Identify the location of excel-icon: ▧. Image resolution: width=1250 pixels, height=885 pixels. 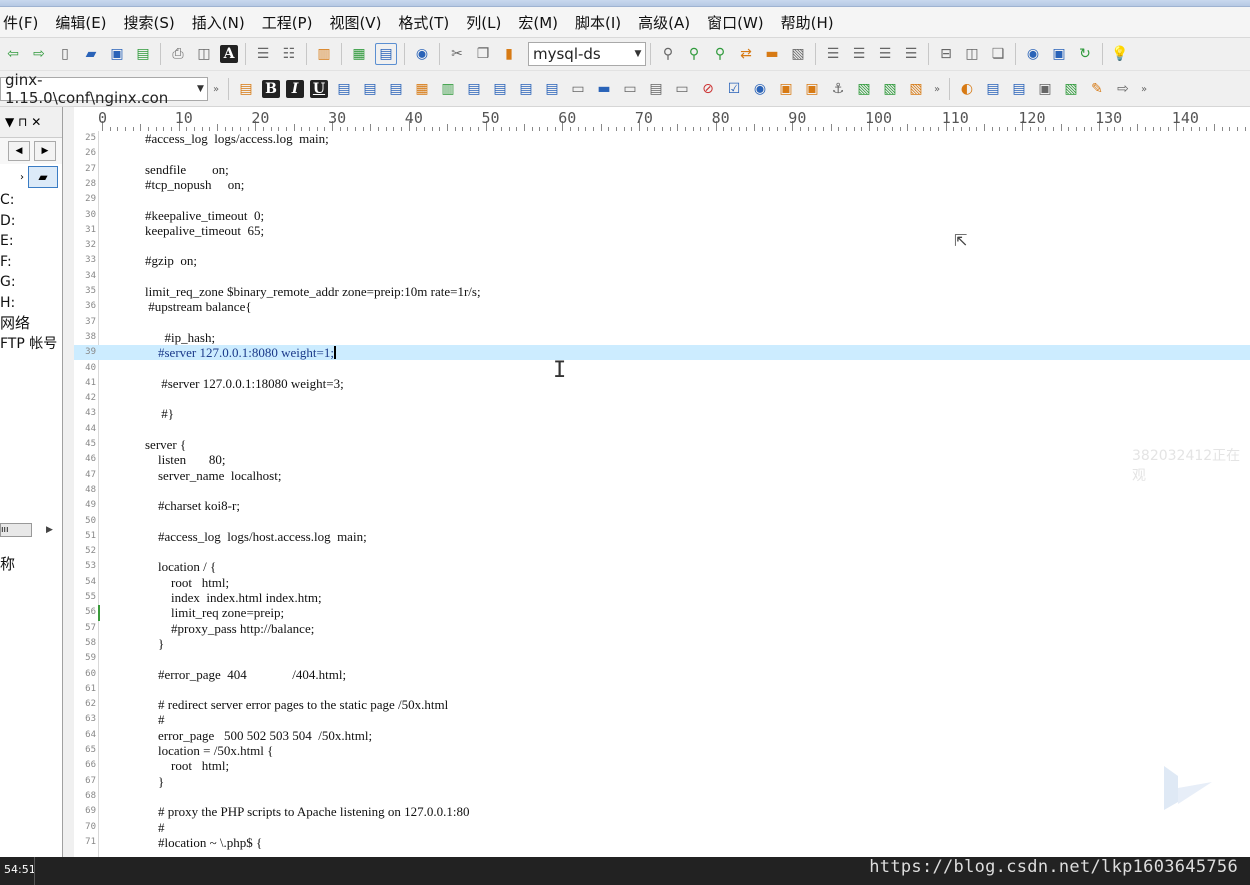
(890, 89).